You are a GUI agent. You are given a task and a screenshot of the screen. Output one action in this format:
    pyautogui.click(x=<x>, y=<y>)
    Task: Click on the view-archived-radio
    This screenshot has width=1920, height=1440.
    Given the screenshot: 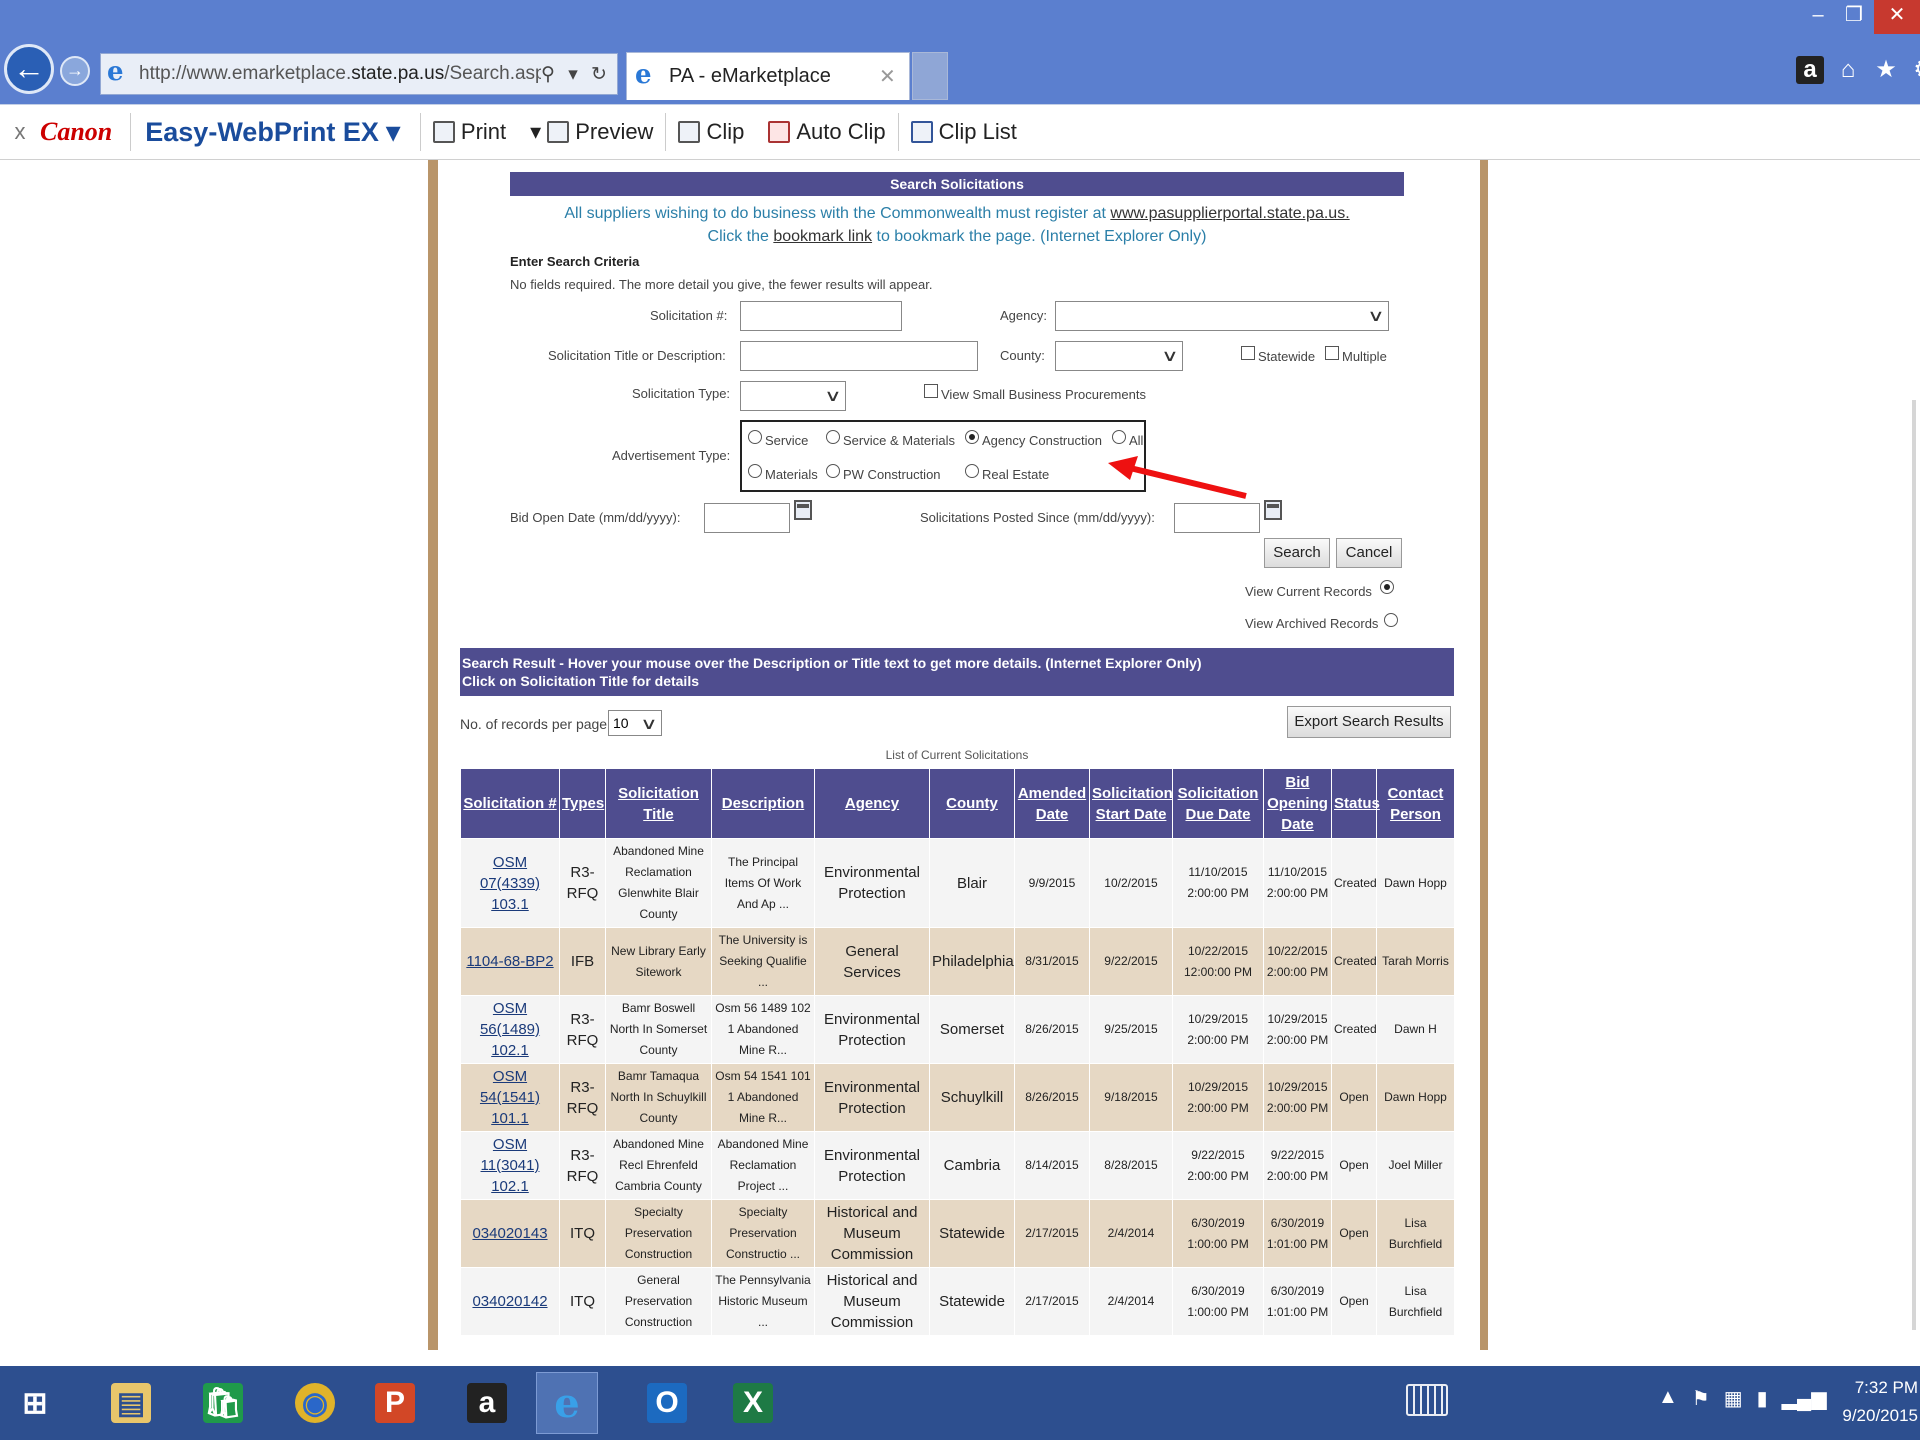 What is the action you would take?
    pyautogui.click(x=1391, y=620)
    